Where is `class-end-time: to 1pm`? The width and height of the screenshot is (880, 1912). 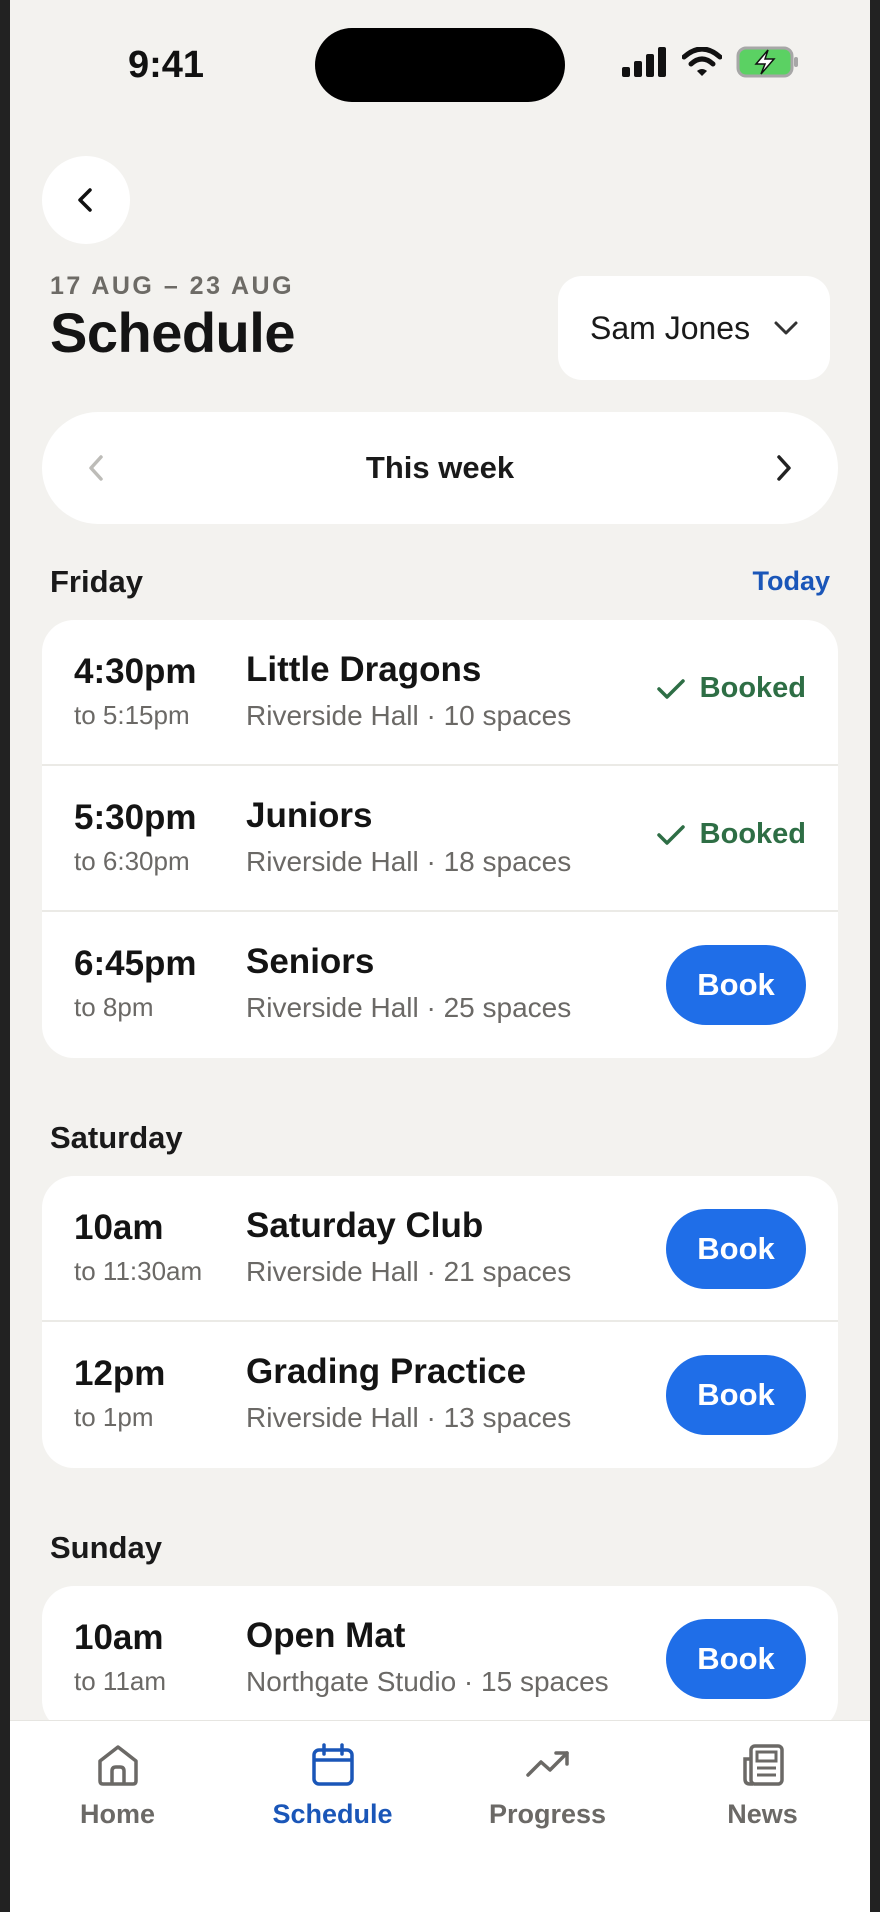
class-end-time: to 1pm is located at coordinates (114, 1417).